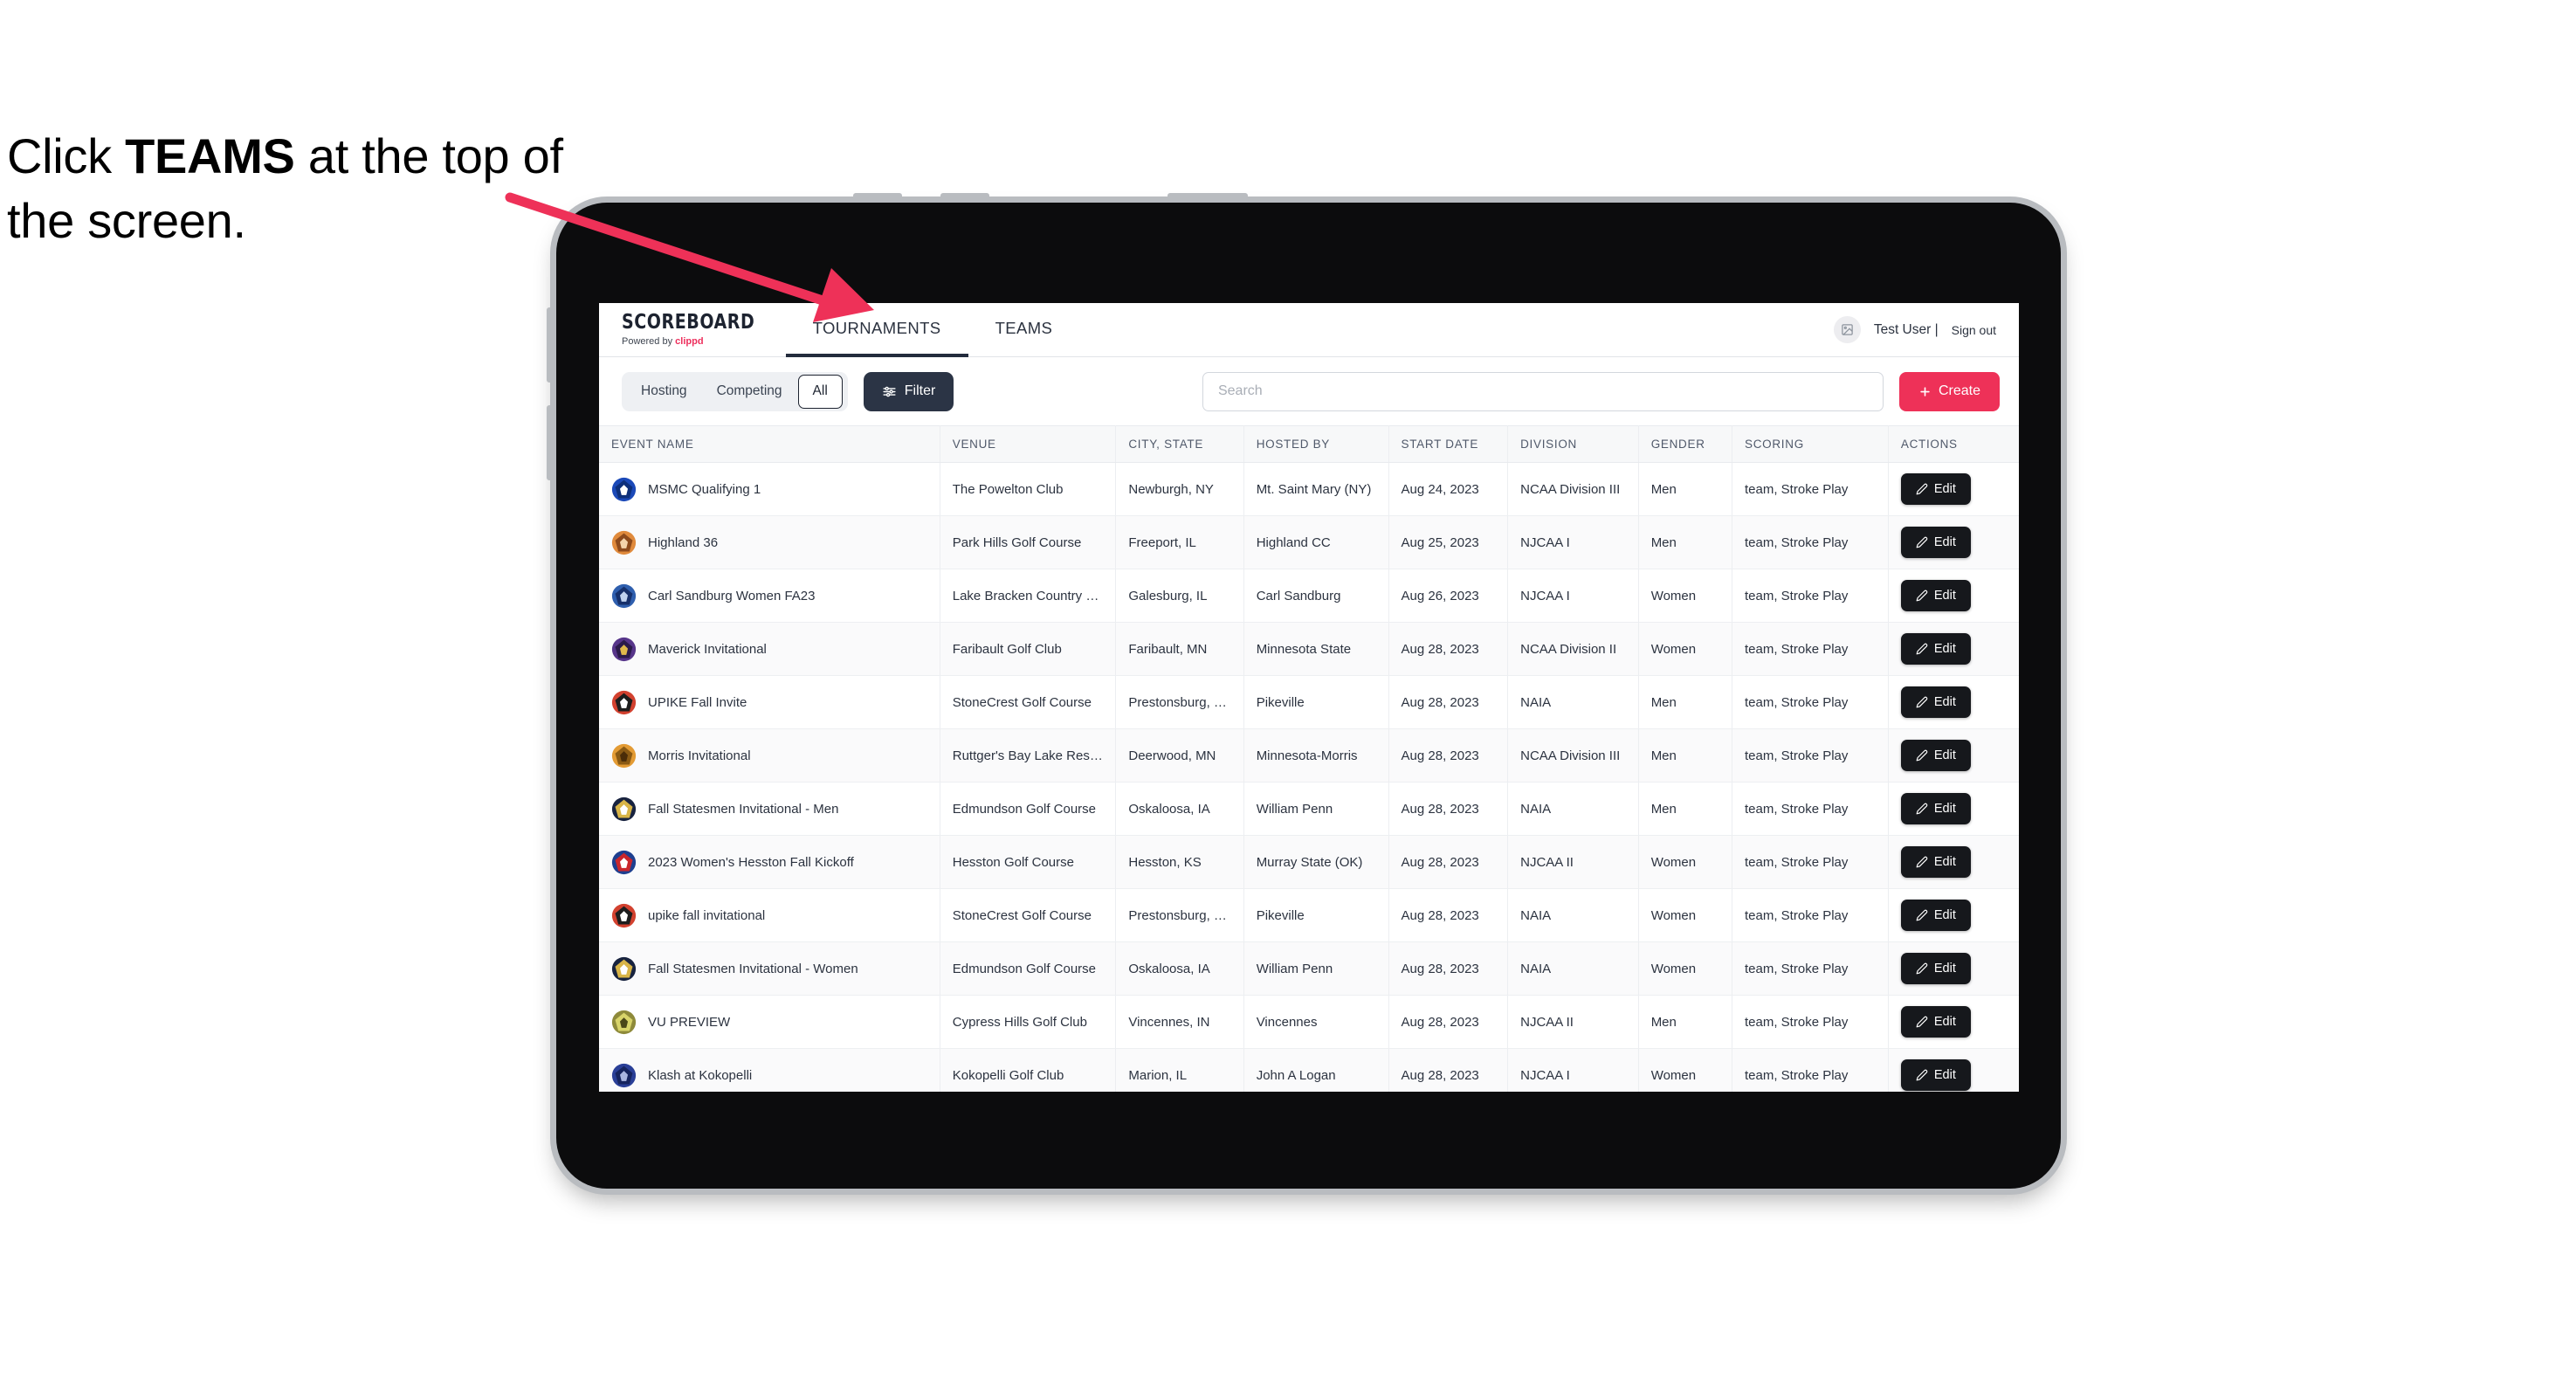 The image size is (2576, 1386). Describe the element at coordinates (1685, 444) in the screenshot. I see `column-header-gender: GENDER` at that location.